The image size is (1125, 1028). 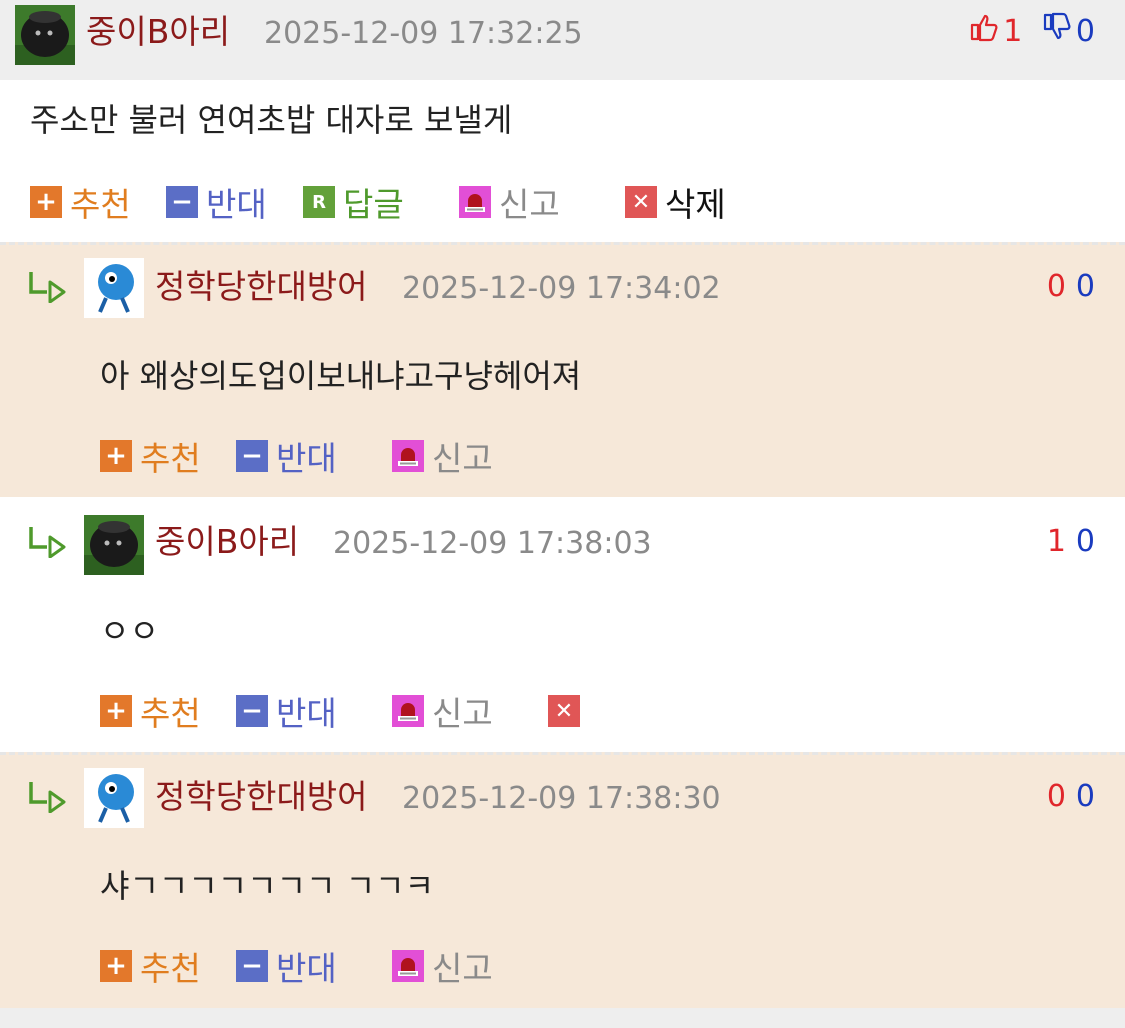 What do you see at coordinates (319, 202) in the screenshot?
I see `reply-r-icon: R` at bounding box center [319, 202].